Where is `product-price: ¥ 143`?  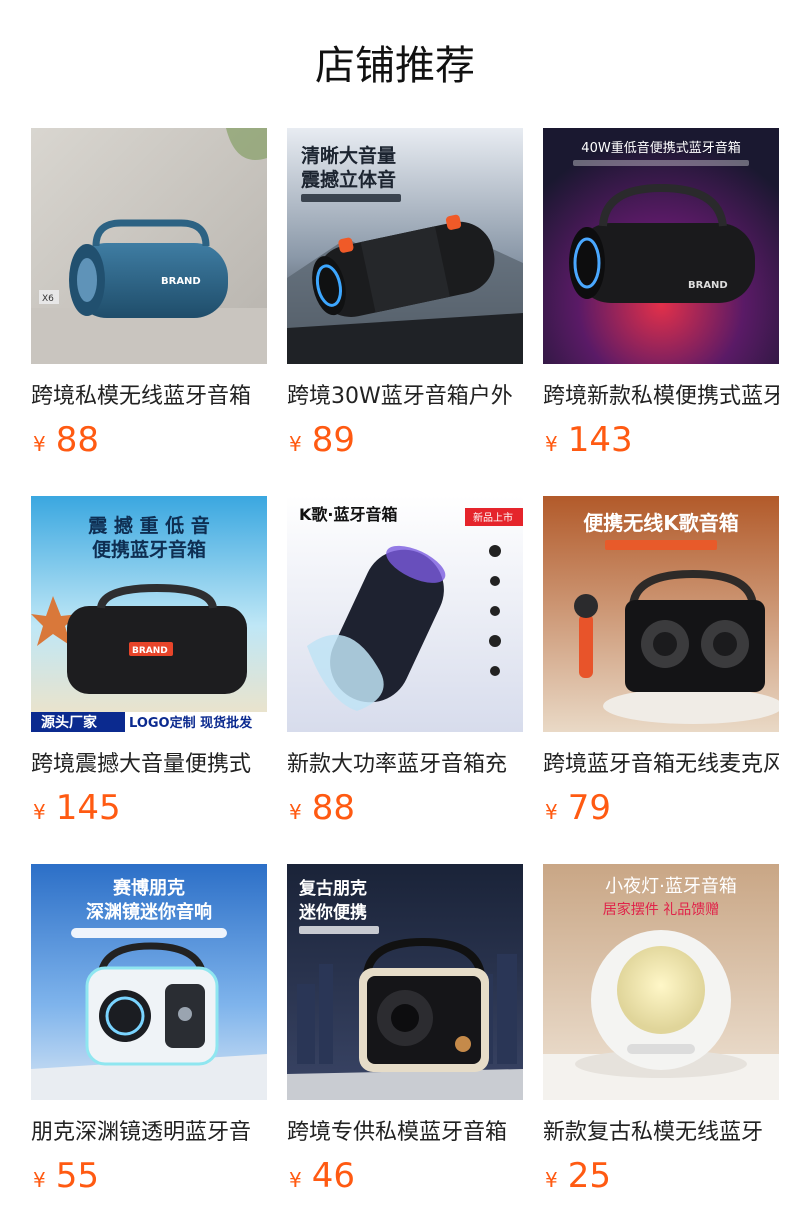
product-price: ¥ 143 is located at coordinates (661, 440).